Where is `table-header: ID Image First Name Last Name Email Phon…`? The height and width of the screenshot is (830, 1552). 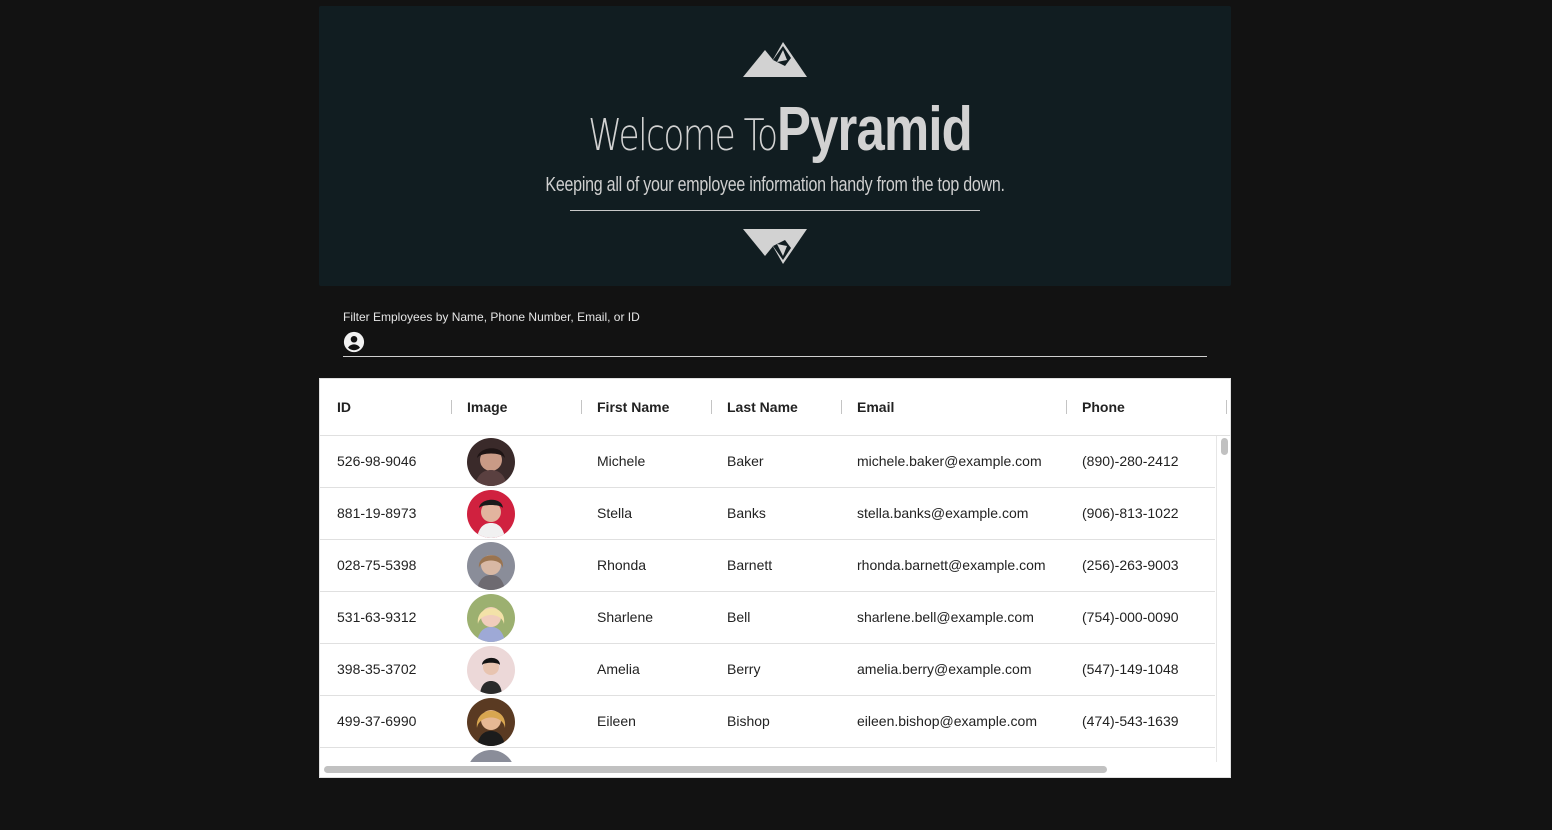
table-header: ID Image First Name Last Name Email Phon… is located at coordinates (775, 407).